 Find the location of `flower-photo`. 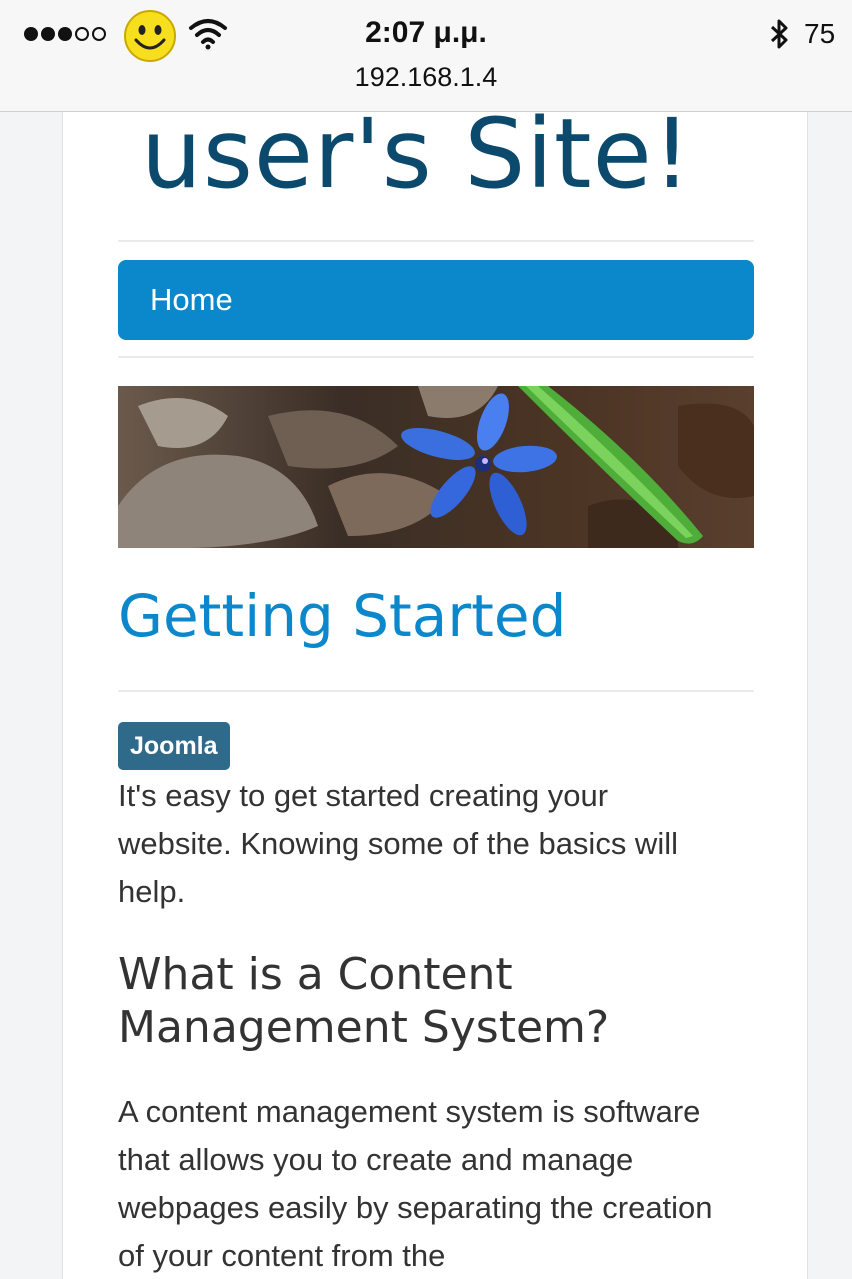

flower-photo is located at coordinates (436, 467).